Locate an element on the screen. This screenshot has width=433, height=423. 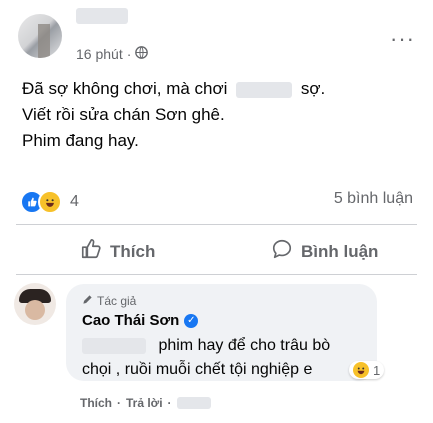
comment-reaction-summary: 1 is located at coordinates (367, 370).